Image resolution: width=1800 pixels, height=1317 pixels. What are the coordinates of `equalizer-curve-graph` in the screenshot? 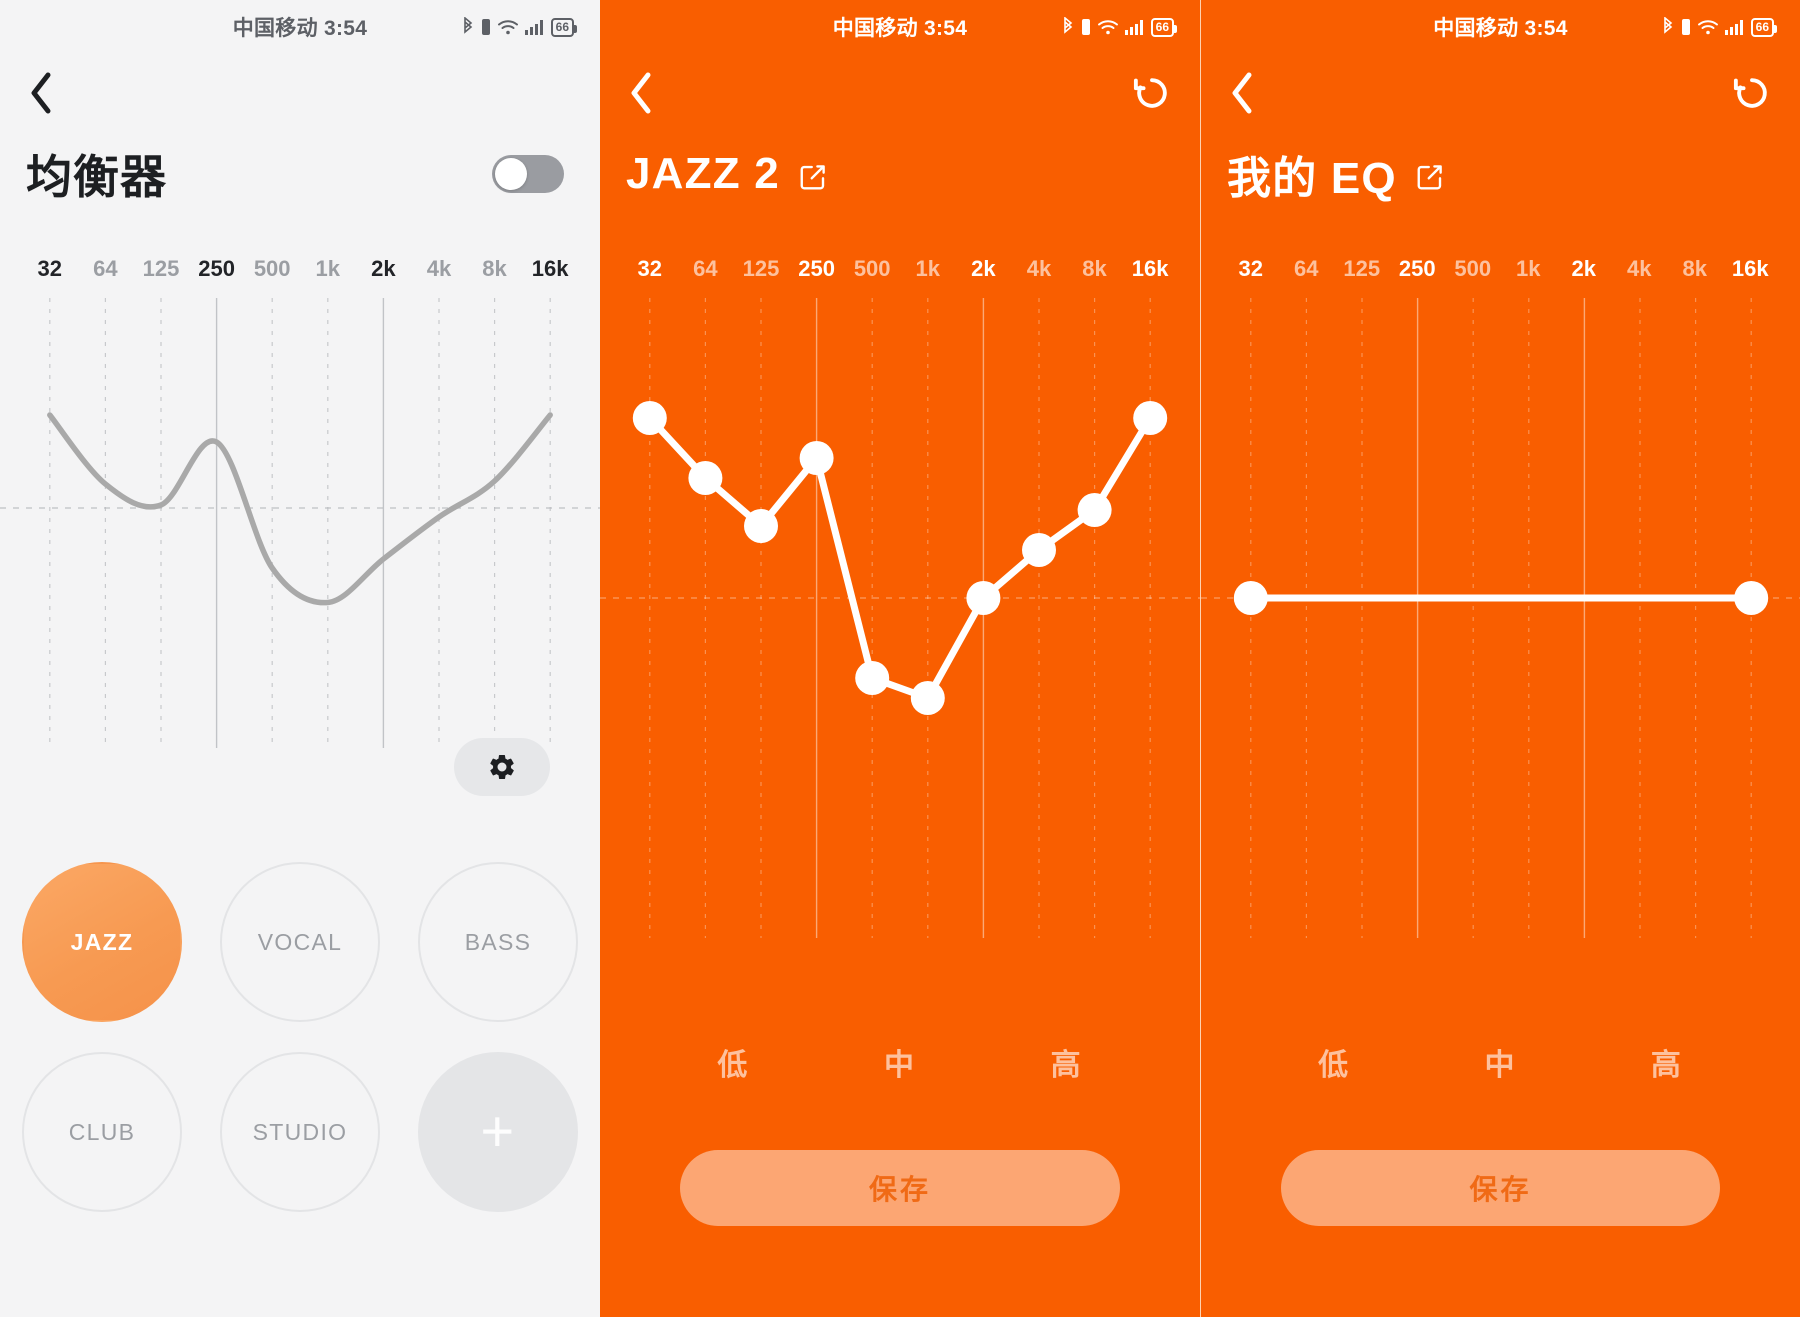 It's located at (300, 523).